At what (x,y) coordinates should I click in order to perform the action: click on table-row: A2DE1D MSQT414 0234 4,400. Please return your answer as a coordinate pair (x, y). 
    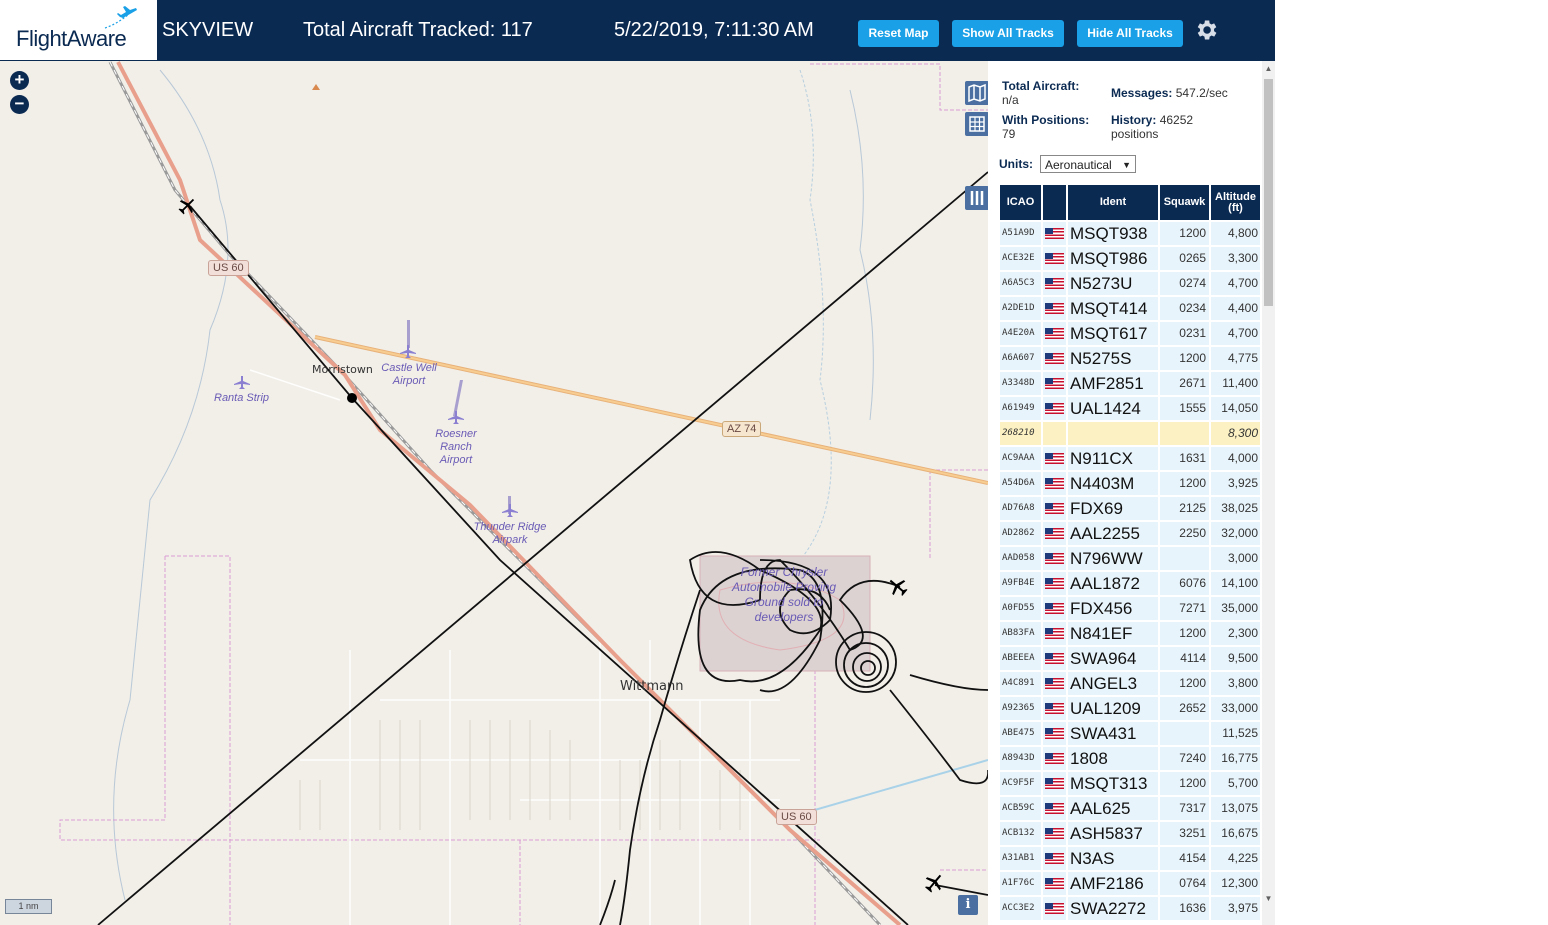
    Looking at the image, I should click on (1130, 308).